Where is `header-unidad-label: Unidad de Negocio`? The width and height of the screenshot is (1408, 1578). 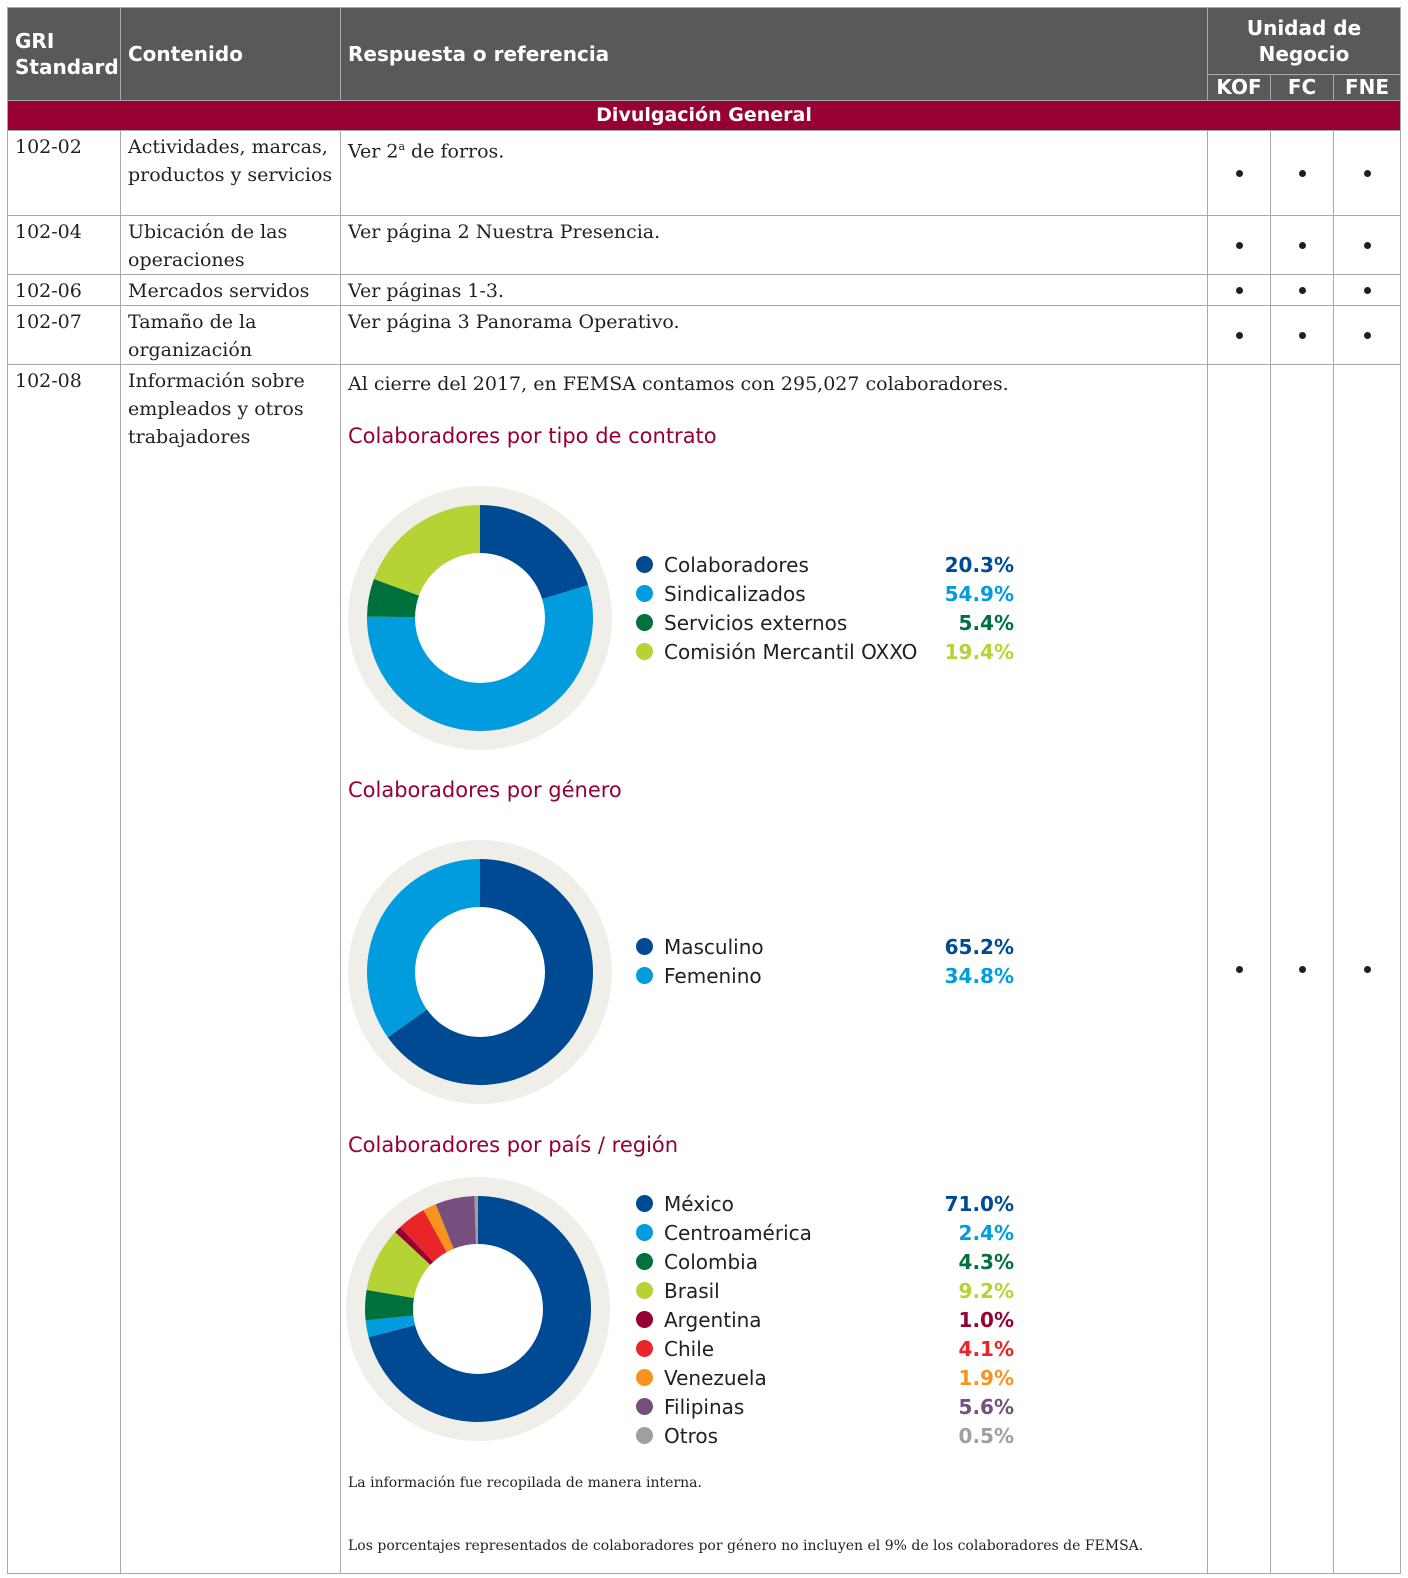
header-unidad-label: Unidad de Negocio is located at coordinates (1304, 41).